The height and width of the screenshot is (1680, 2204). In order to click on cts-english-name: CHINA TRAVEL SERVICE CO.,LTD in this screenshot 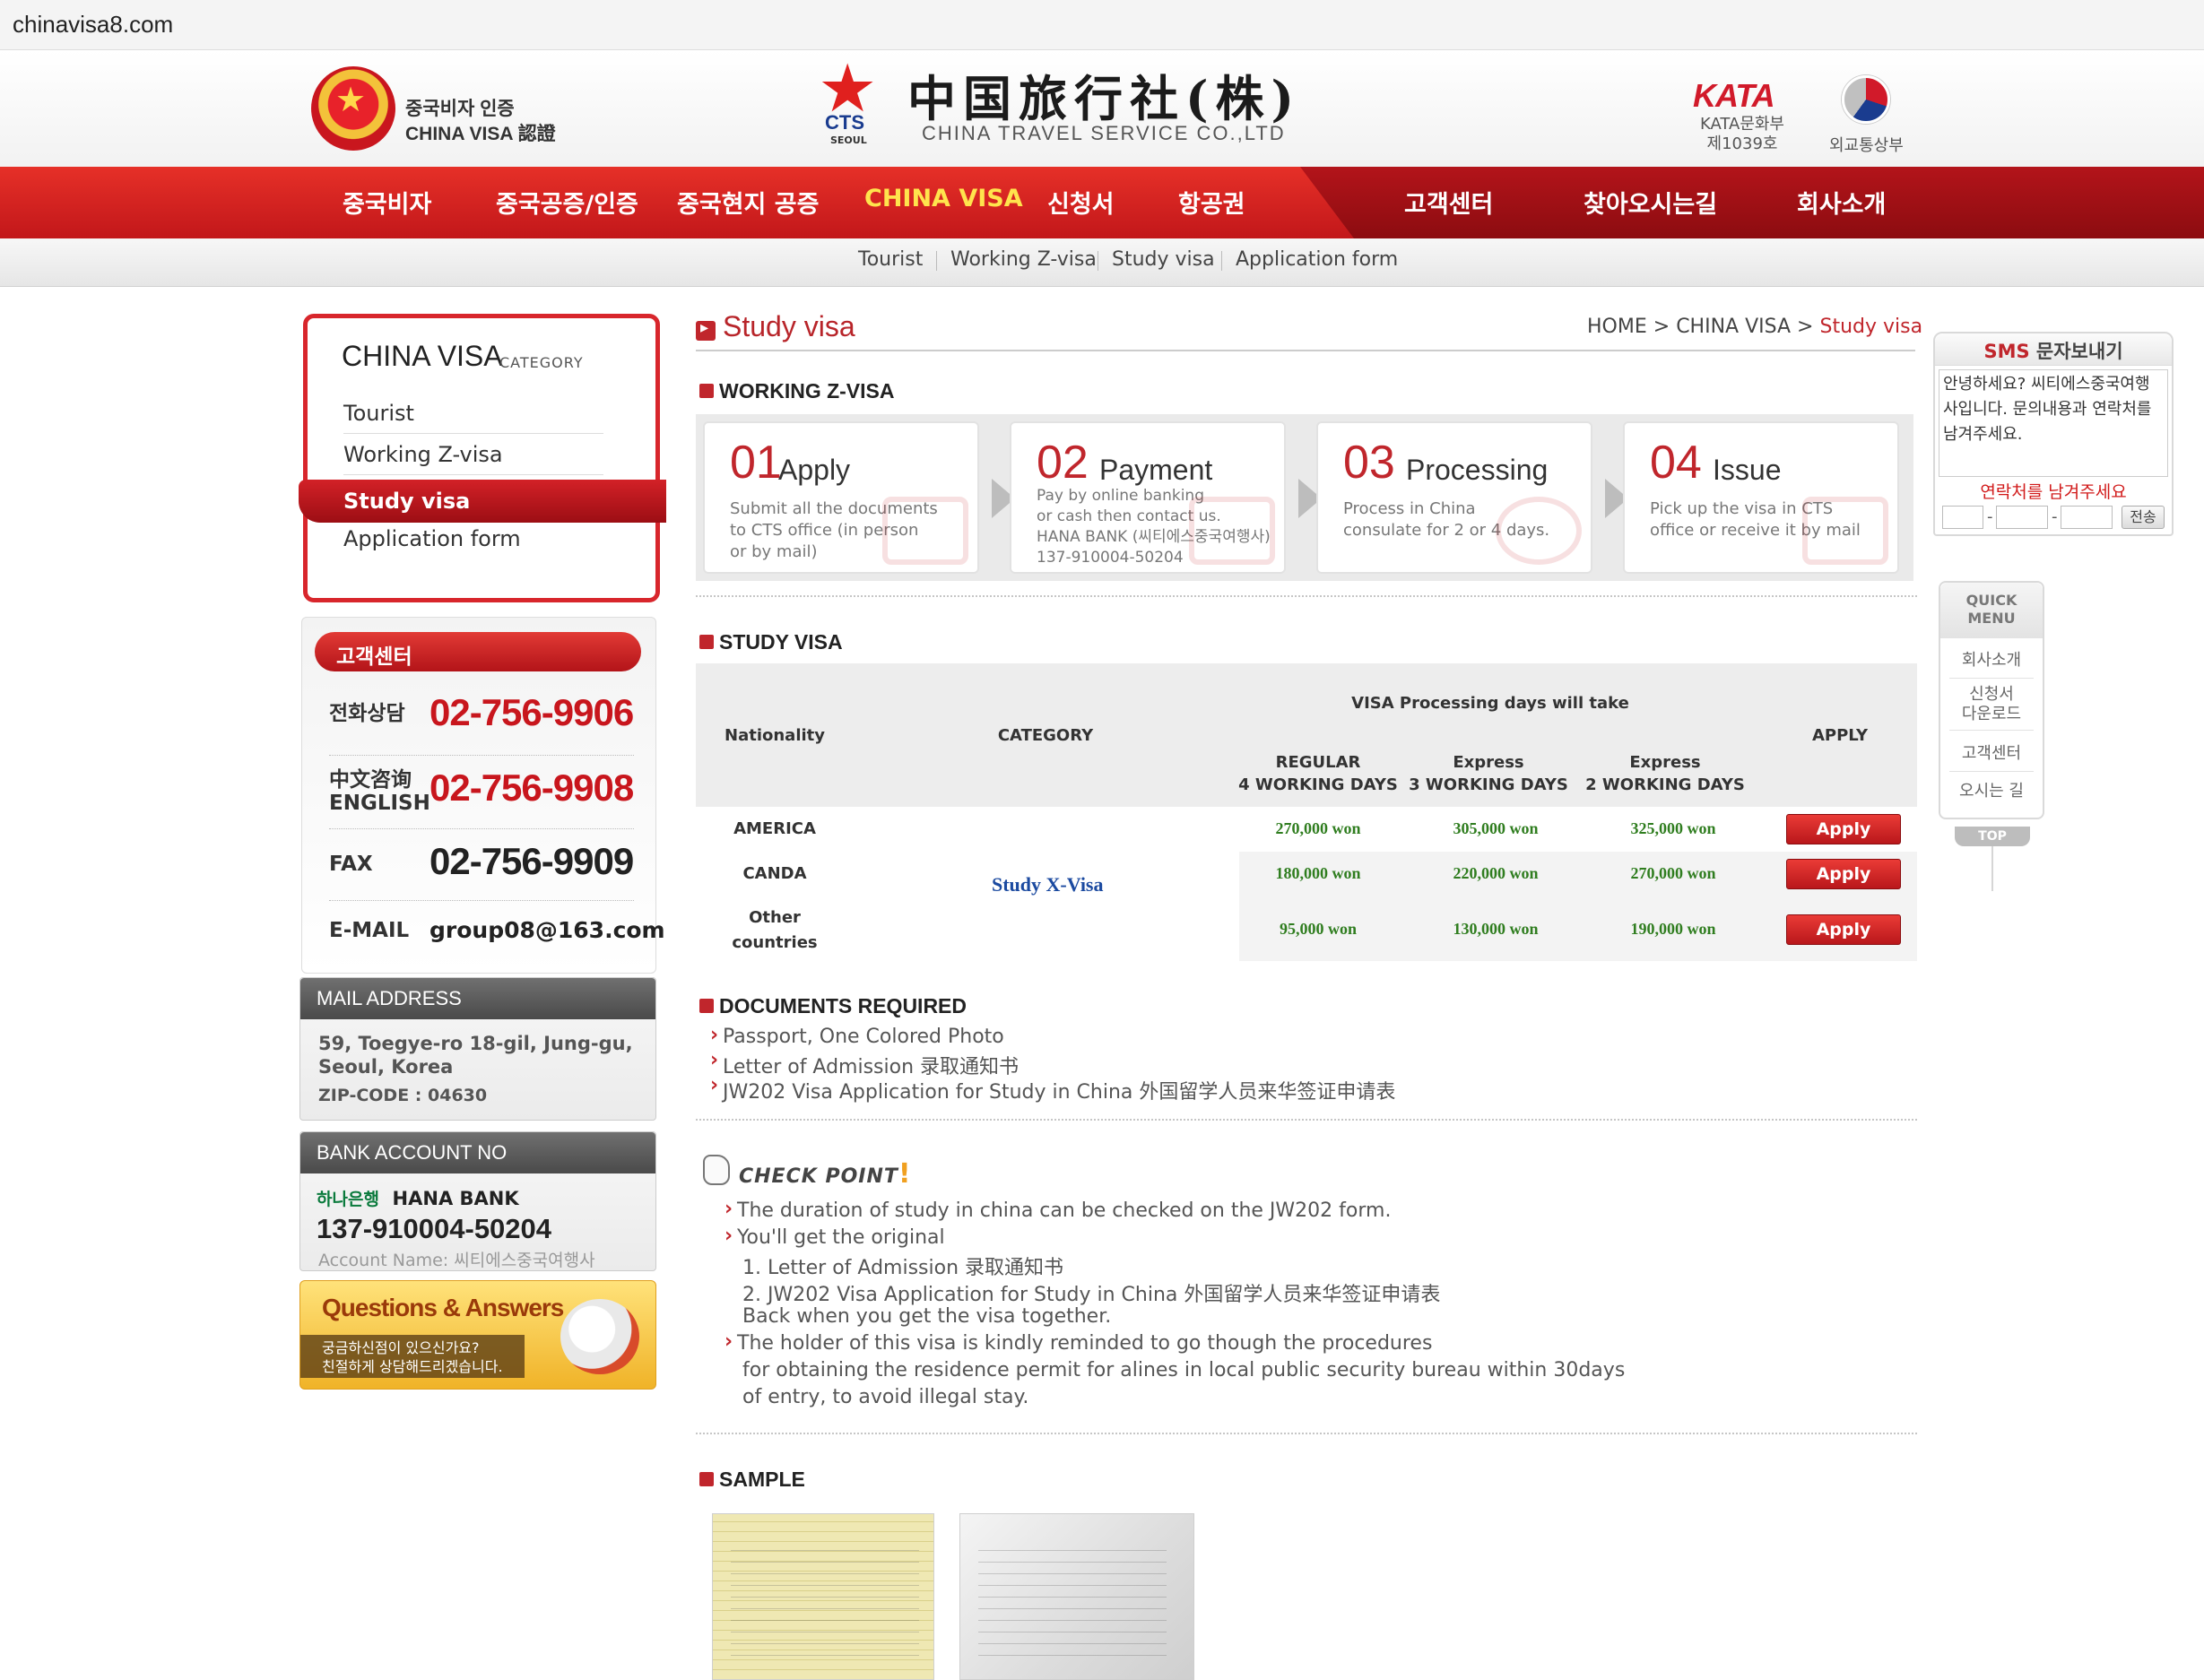, I will do `click(1104, 133)`.